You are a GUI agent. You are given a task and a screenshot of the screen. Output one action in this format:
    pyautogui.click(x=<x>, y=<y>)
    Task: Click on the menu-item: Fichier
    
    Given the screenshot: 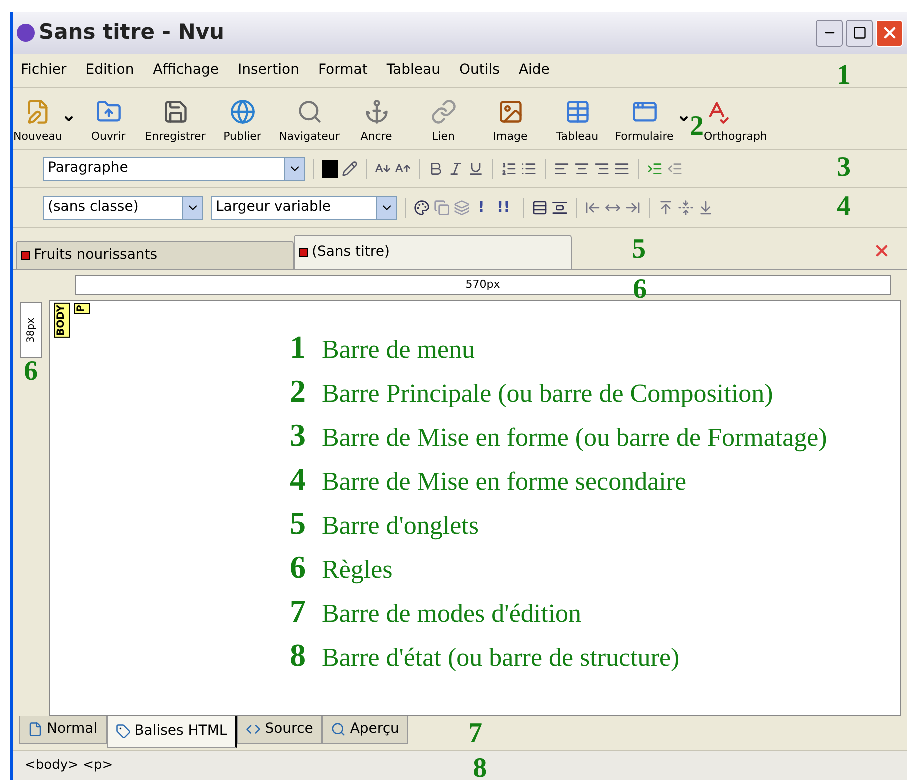 What is the action you would take?
    pyautogui.click(x=44, y=70)
    